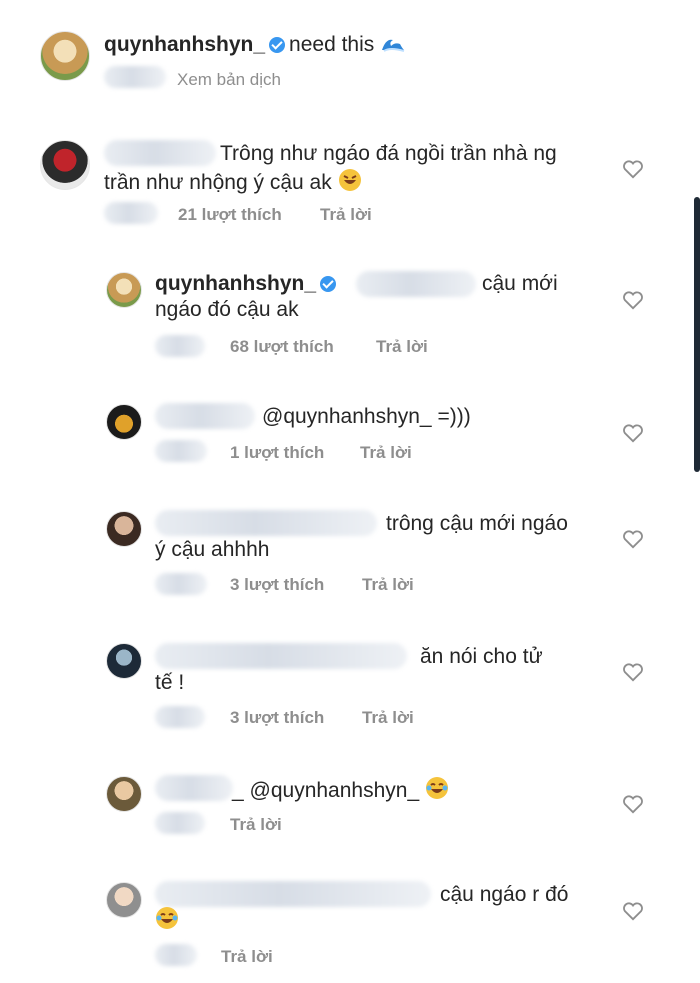  I want to click on reply-header-line: quynhanhshyn_, so click(247, 284).